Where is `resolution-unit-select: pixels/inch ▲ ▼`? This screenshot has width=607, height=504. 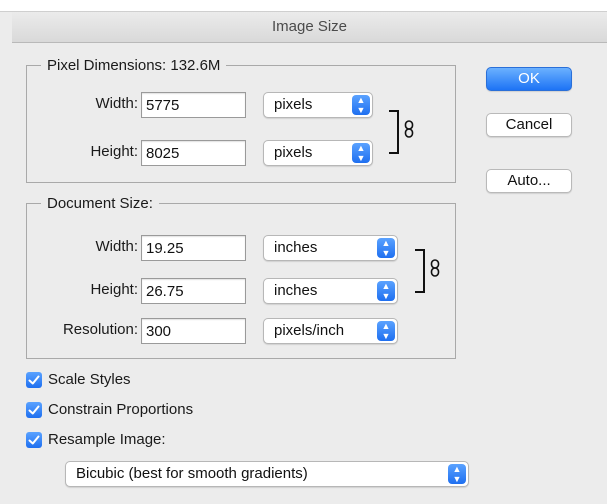 resolution-unit-select: pixels/inch ▲ ▼ is located at coordinates (330, 331).